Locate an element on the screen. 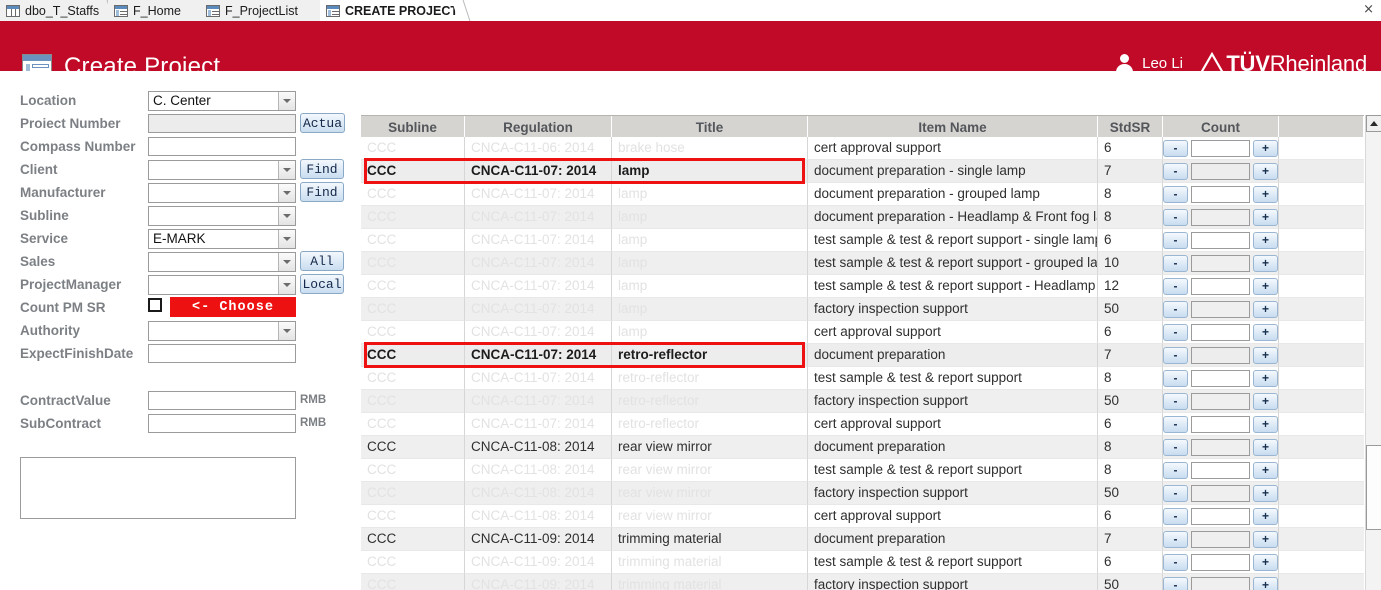 Image resolution: width=1381 pixels, height=590 pixels. tab-dbo-t-staffs: dbo_T_Staffs is located at coordinates (57, 10).